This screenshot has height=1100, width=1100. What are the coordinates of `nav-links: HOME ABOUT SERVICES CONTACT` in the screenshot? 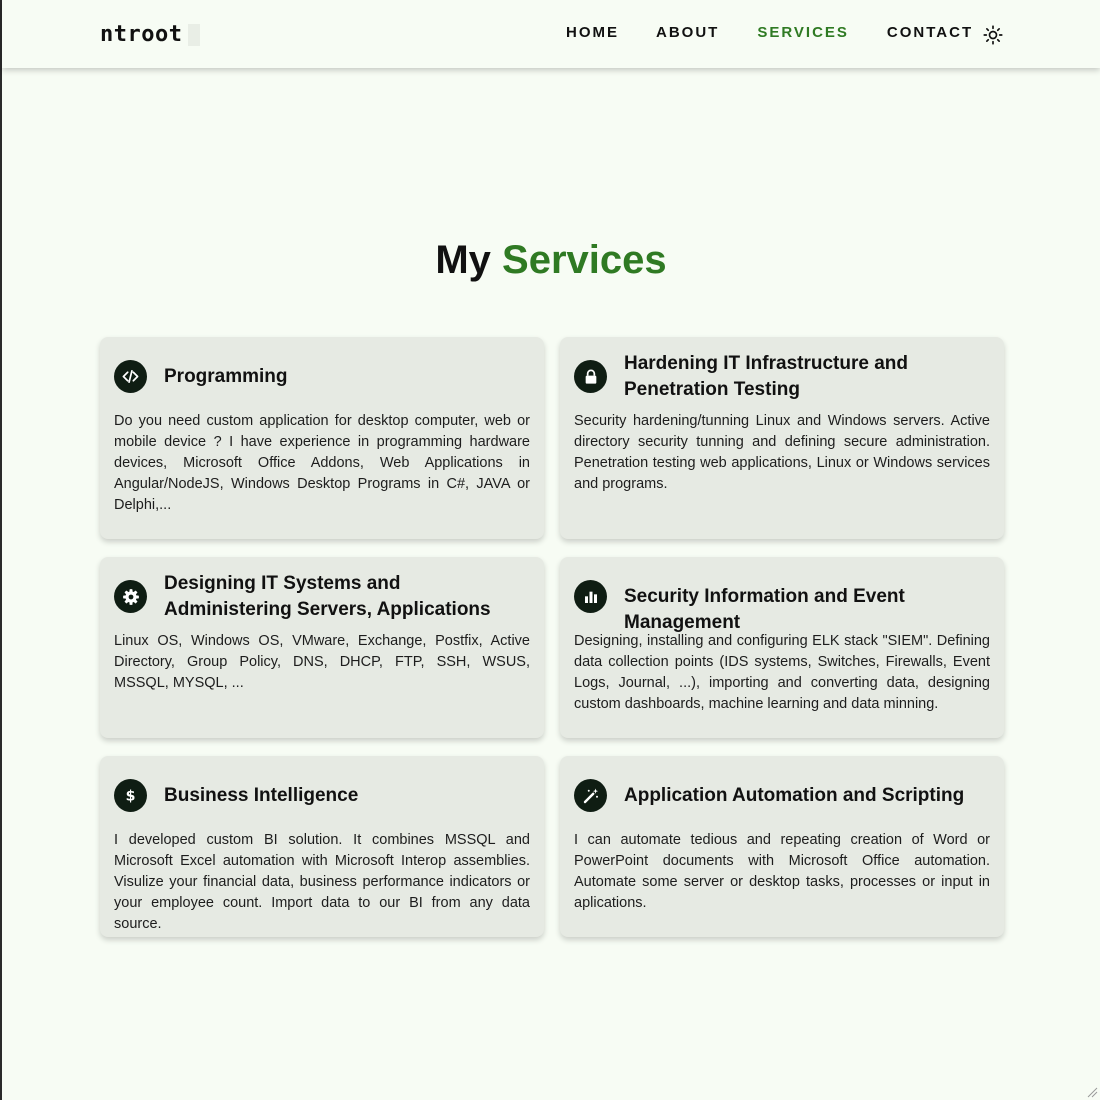 It's located at (769, 32).